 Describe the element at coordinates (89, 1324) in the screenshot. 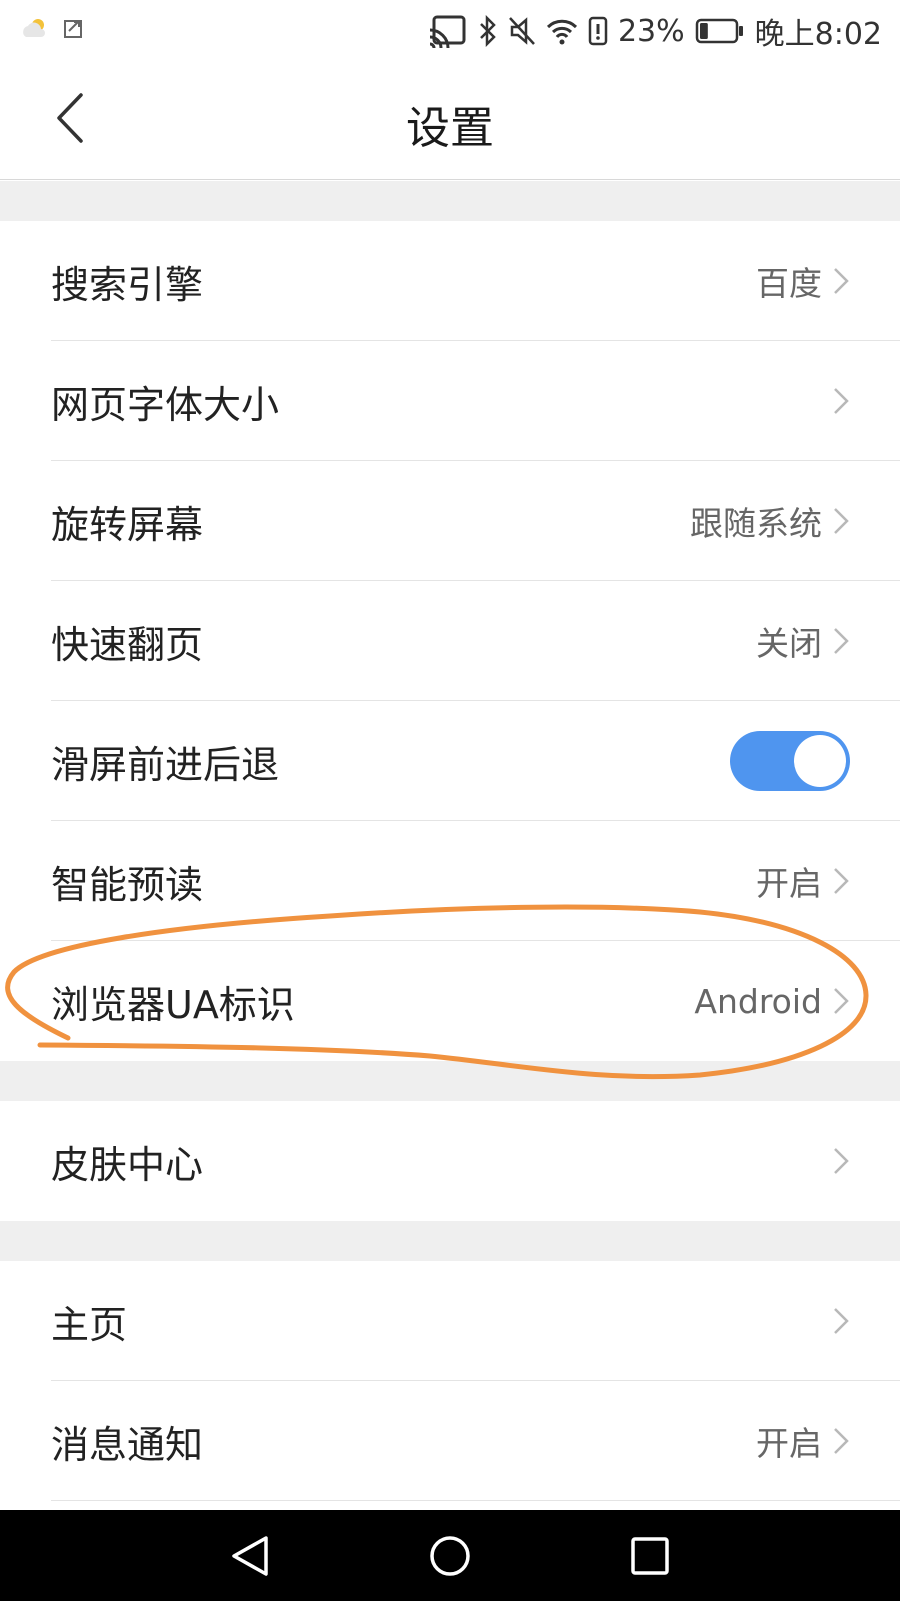

I see `setting-label: 主页` at that location.